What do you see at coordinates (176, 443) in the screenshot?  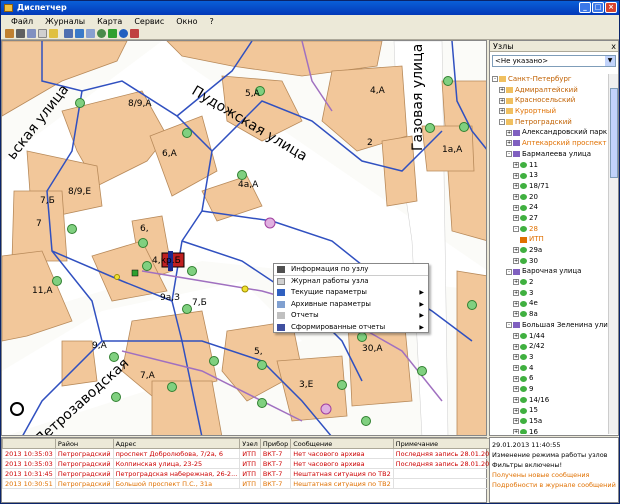 I see `col-address: Адрес` at bounding box center [176, 443].